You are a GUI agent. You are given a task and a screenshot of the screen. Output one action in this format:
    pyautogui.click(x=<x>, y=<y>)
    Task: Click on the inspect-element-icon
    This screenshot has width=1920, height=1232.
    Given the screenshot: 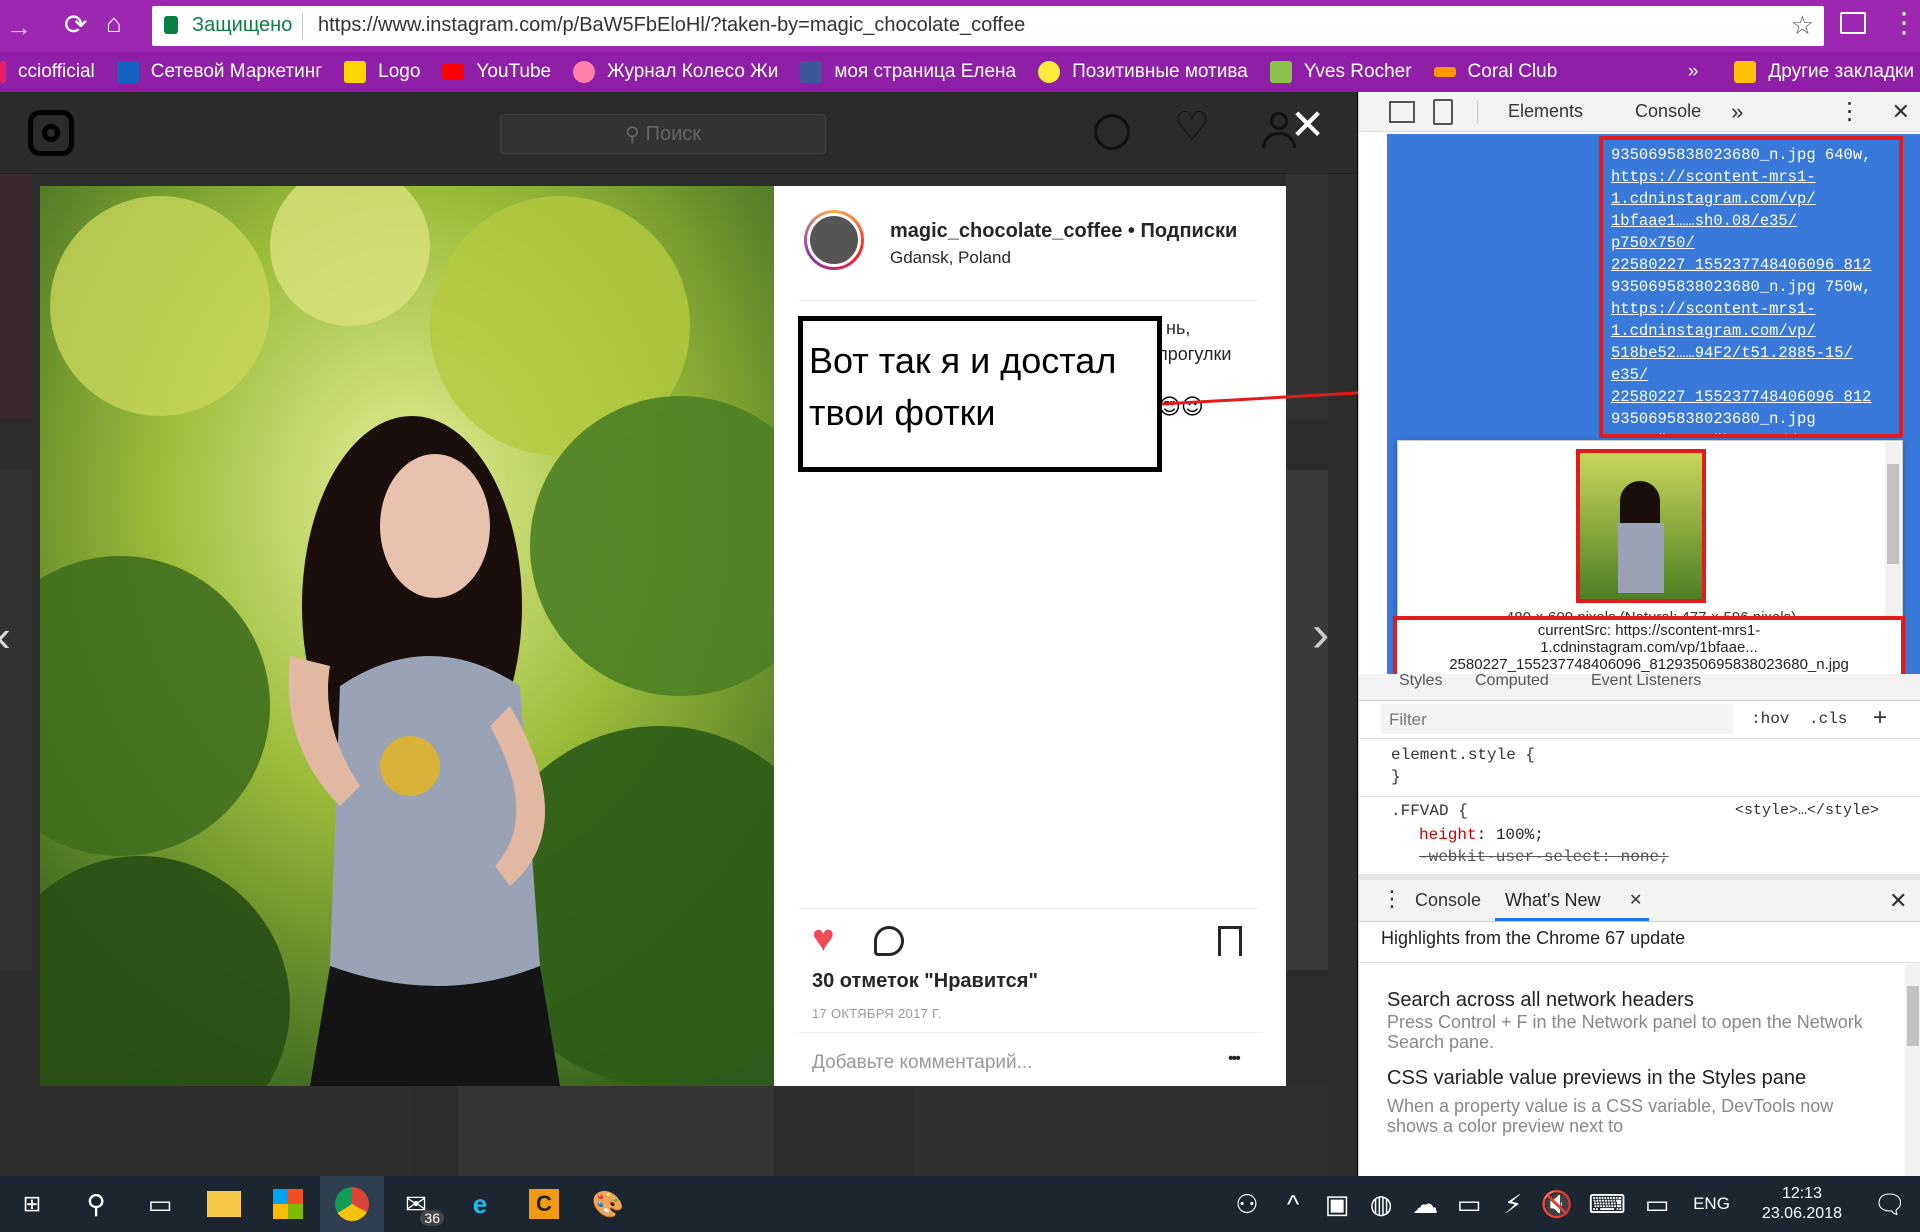 What is the action you would take?
    pyautogui.click(x=1402, y=111)
    